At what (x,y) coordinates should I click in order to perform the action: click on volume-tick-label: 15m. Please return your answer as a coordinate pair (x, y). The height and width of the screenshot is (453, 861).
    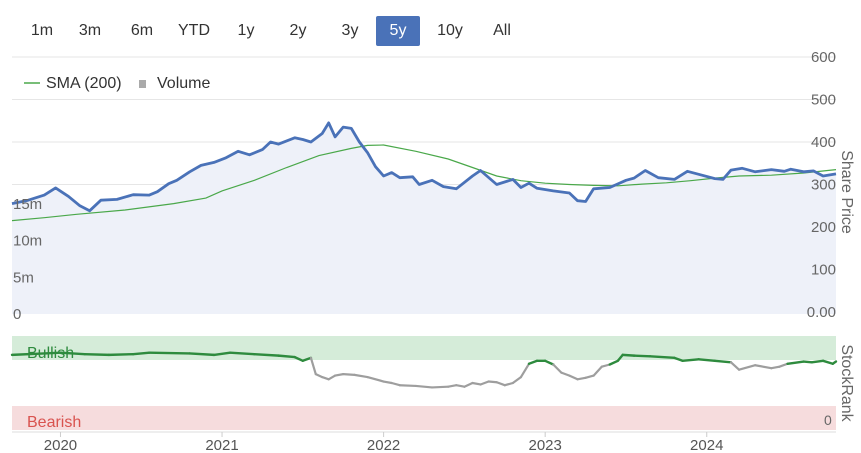
    Looking at the image, I should click on (27, 204).